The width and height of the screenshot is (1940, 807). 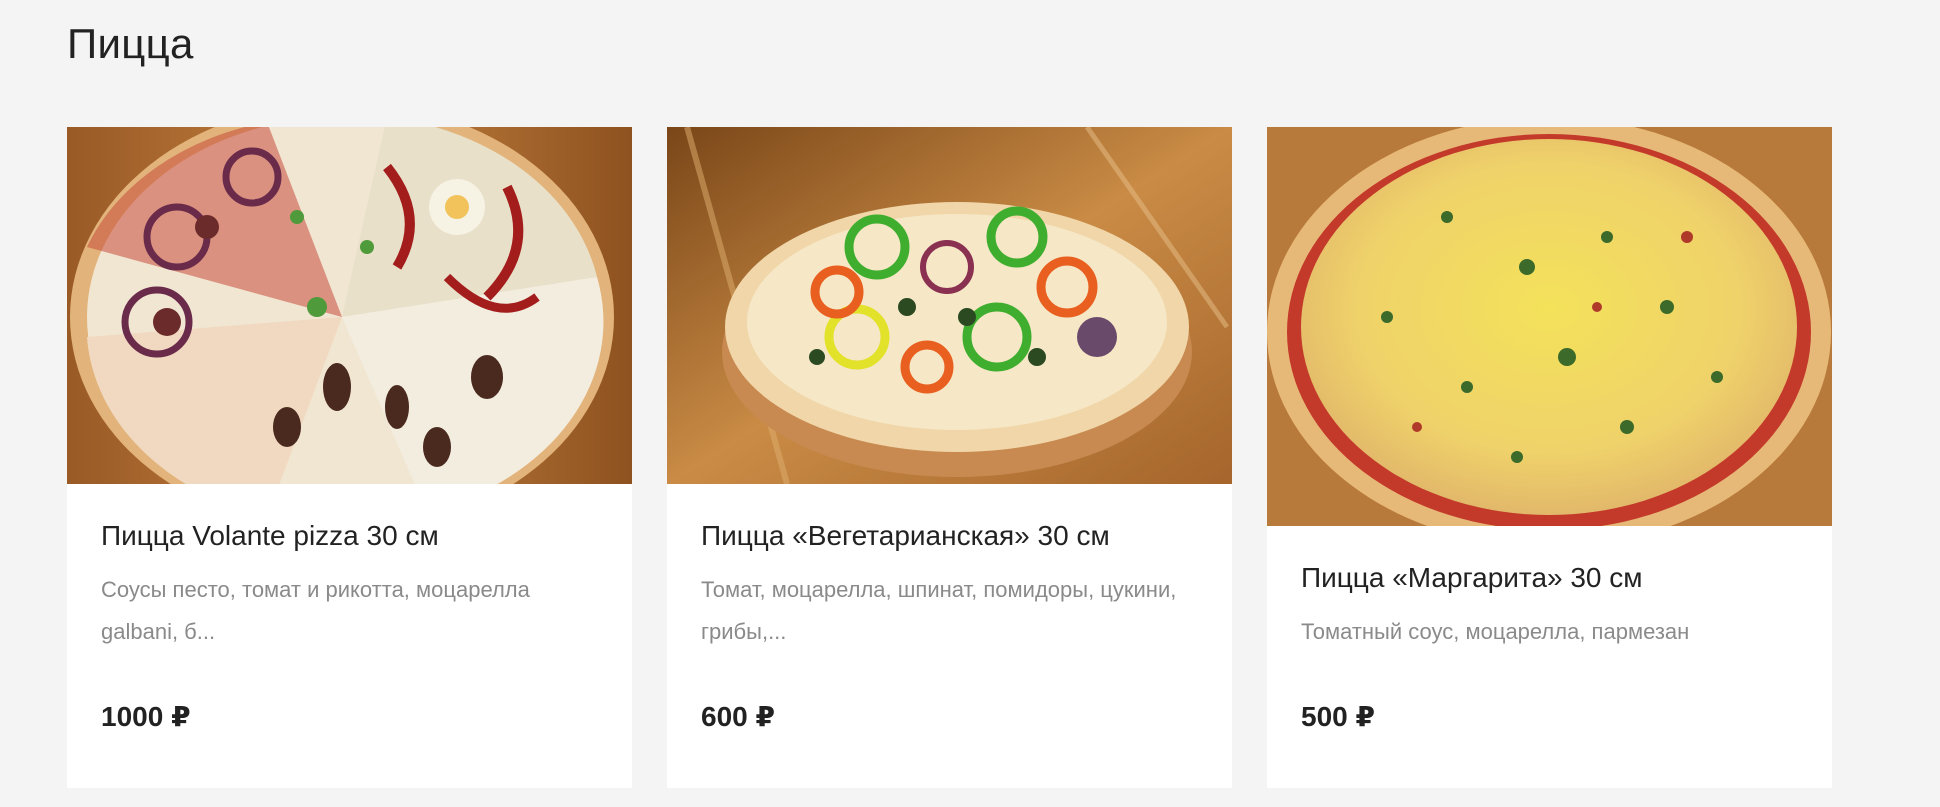 I want to click on product-name: Пицца «Маргарита» 30 см, so click(x=1549, y=578).